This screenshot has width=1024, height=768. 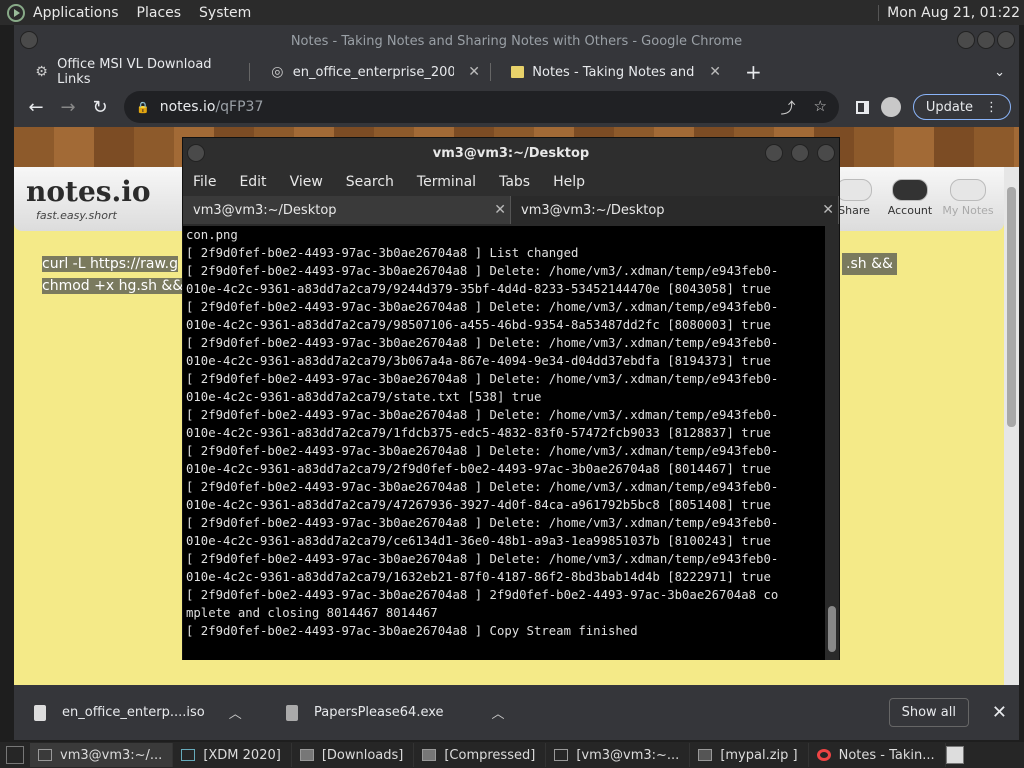 I want to click on workspace-switcher, so click(x=955, y=755).